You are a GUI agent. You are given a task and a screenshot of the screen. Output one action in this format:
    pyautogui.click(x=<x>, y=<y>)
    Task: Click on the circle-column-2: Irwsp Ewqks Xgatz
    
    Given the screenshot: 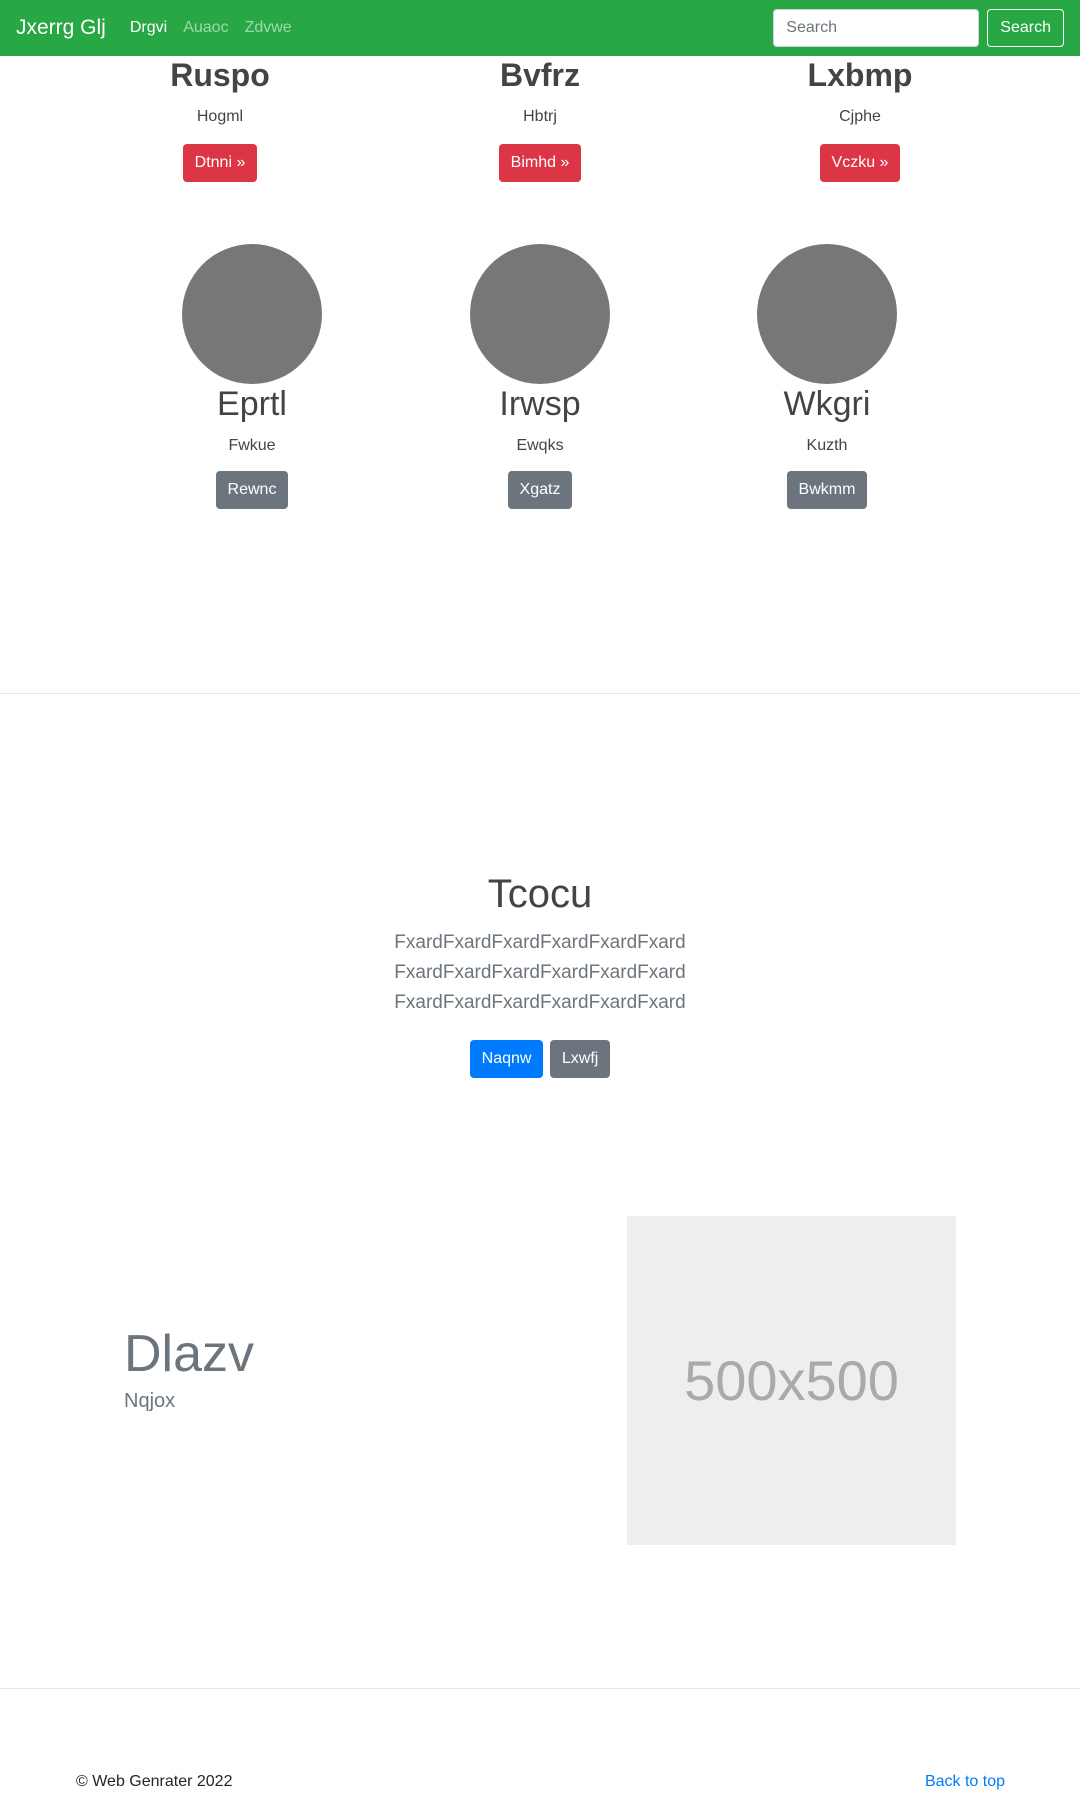 What is the action you would take?
    pyautogui.click(x=540, y=377)
    